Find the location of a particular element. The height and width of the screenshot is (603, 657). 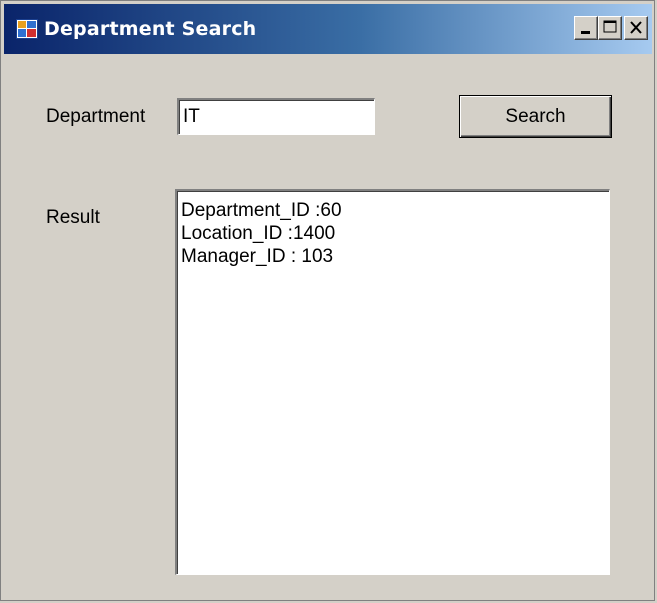

application-icon is located at coordinates (27, 29).